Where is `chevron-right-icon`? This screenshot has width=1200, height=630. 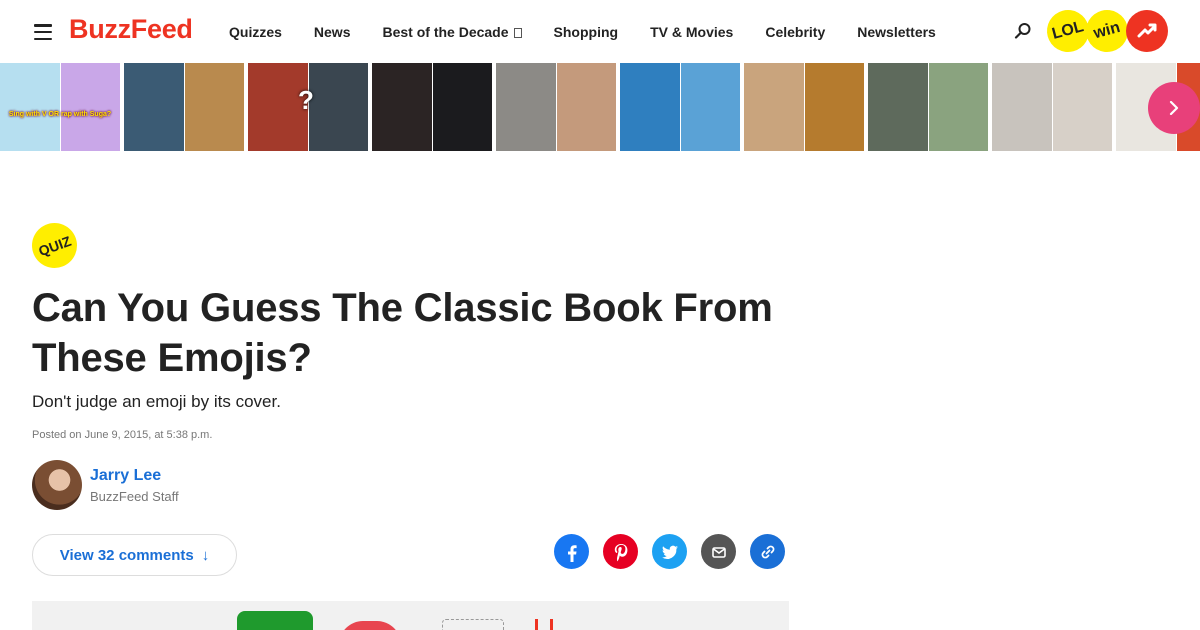 chevron-right-icon is located at coordinates (1174, 108).